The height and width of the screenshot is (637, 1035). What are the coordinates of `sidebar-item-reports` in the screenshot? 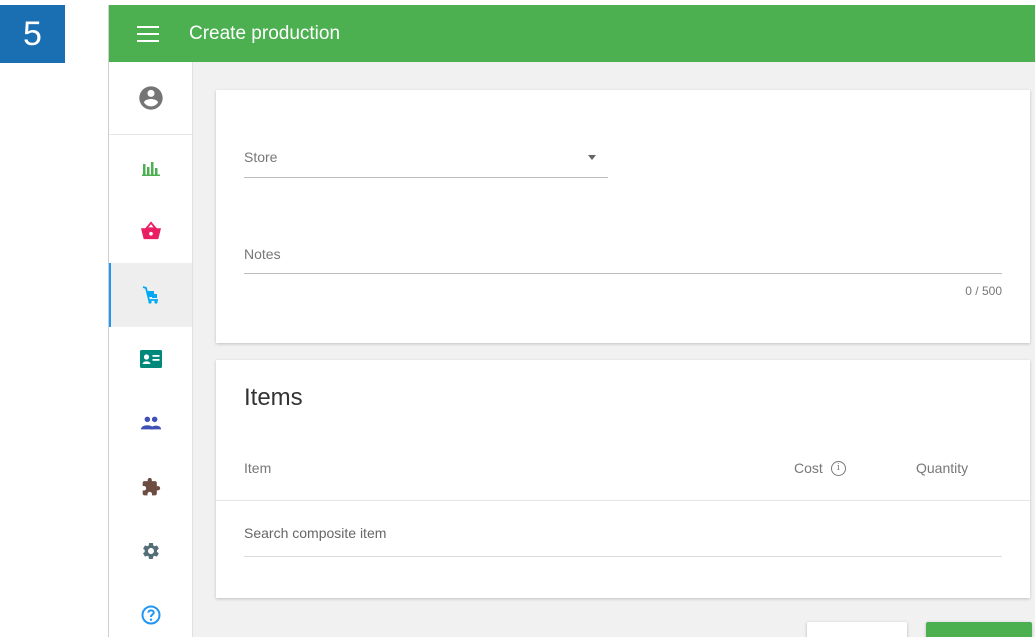 It's located at (150, 167).